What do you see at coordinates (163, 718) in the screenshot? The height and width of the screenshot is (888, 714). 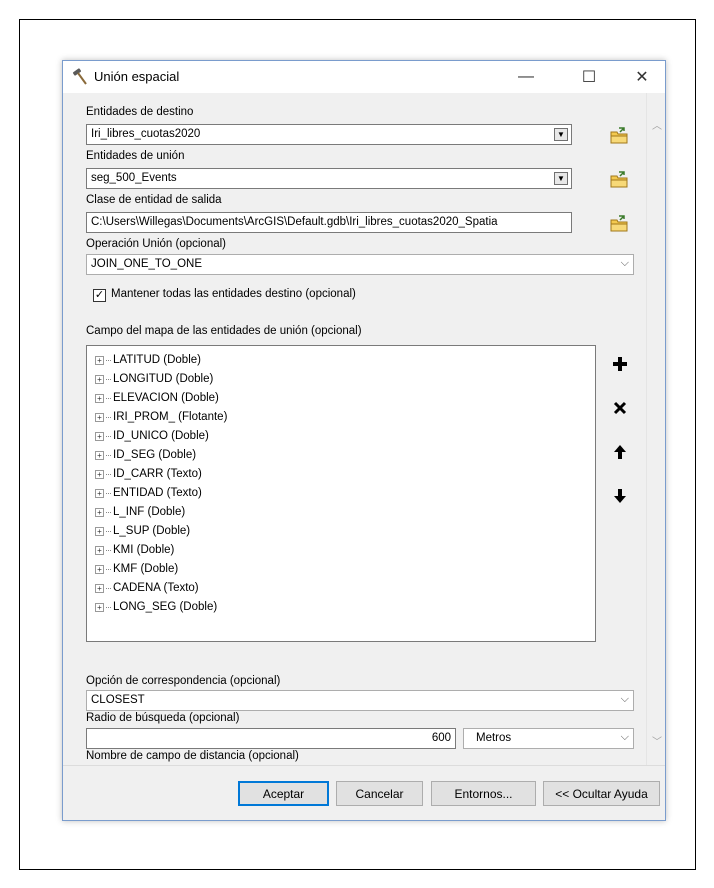 I see `search-radius-label: Radio de búsqueda (opcional)` at bounding box center [163, 718].